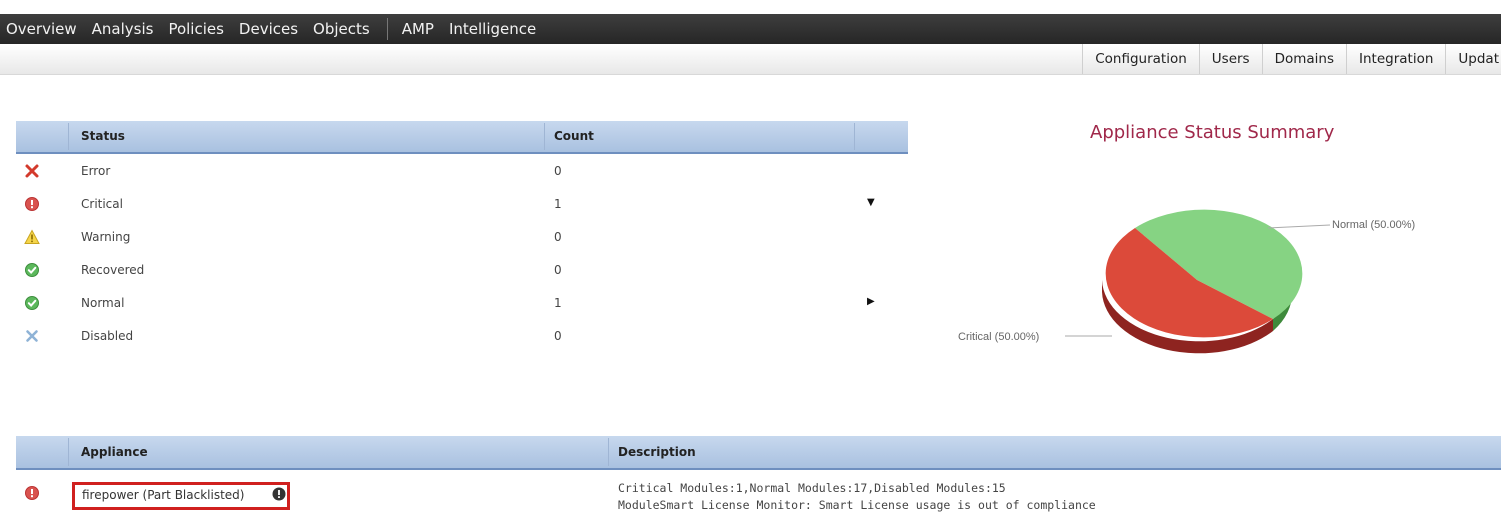 This screenshot has height=513, width=1501. Describe the element at coordinates (1299, 226) in the screenshot. I see `leader-line-normal` at that location.